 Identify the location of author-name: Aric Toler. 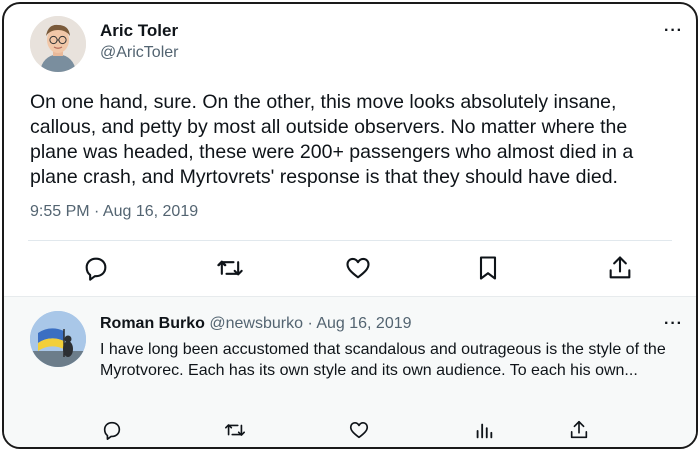
(139, 31).